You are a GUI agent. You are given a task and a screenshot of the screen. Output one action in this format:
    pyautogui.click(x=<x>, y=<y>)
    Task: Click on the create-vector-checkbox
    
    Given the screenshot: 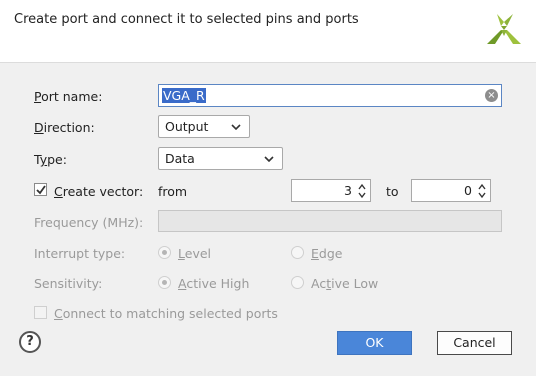 What is the action you would take?
    pyautogui.click(x=40, y=189)
    